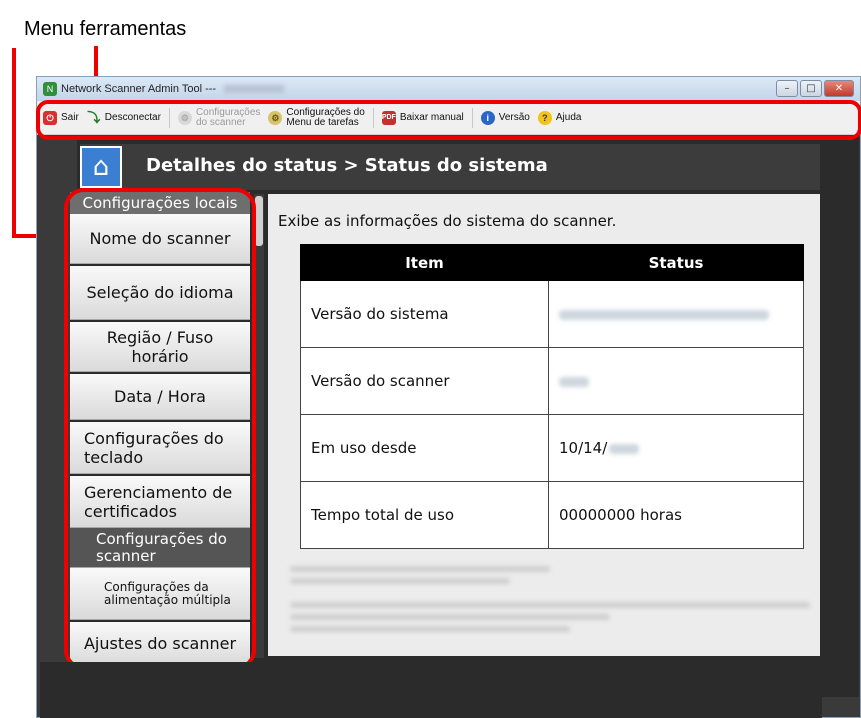  I want to click on sidebar-item-multifeed: Configurações da alimentação múltipla, so click(160, 594).